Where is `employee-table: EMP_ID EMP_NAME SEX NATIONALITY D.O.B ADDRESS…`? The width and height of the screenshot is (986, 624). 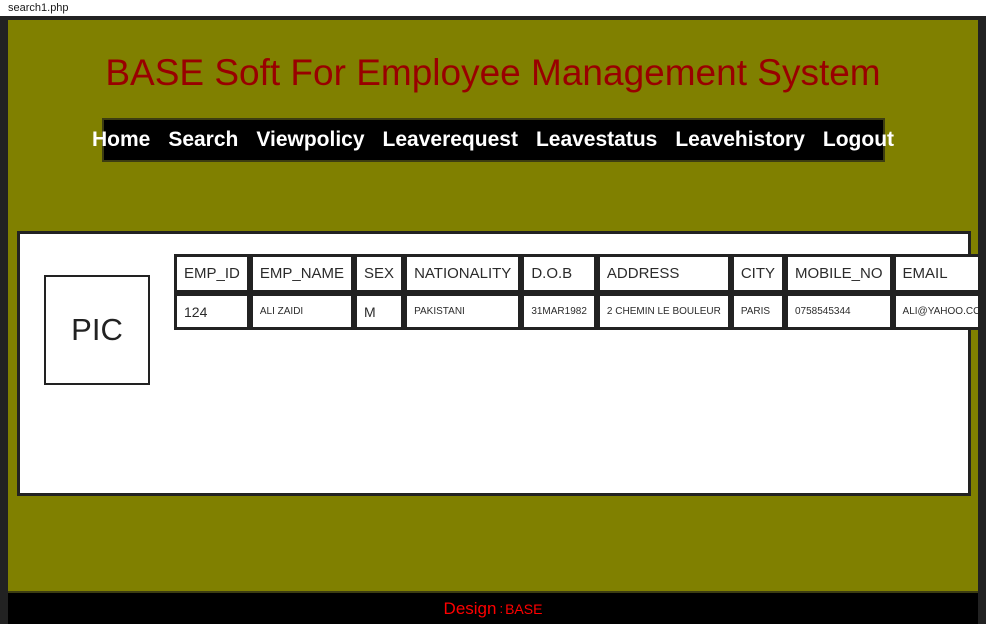
employee-table: EMP_ID EMP_NAME SEX NATIONALITY D.O.B ADDRESS… is located at coordinates (576, 292).